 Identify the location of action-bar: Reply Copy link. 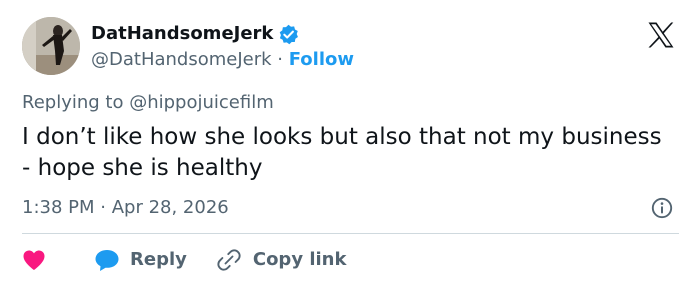
(184, 260).